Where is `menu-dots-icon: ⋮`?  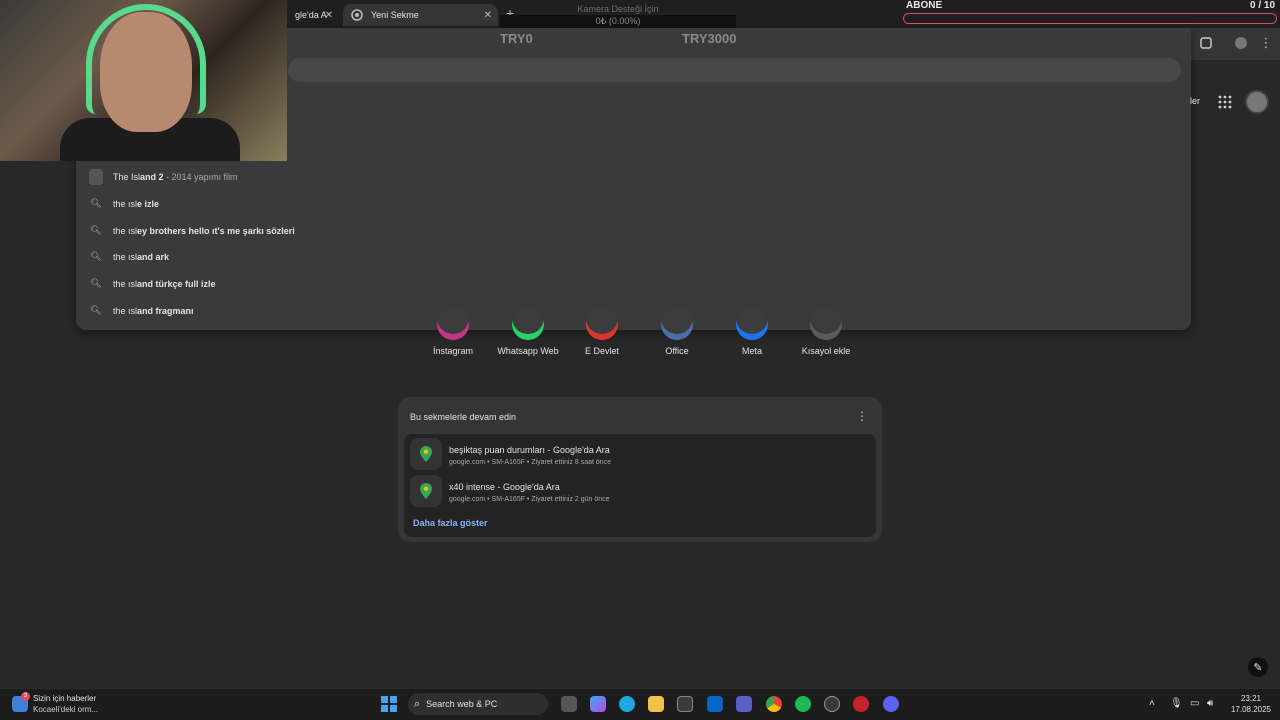 menu-dots-icon: ⋮ is located at coordinates (1266, 43).